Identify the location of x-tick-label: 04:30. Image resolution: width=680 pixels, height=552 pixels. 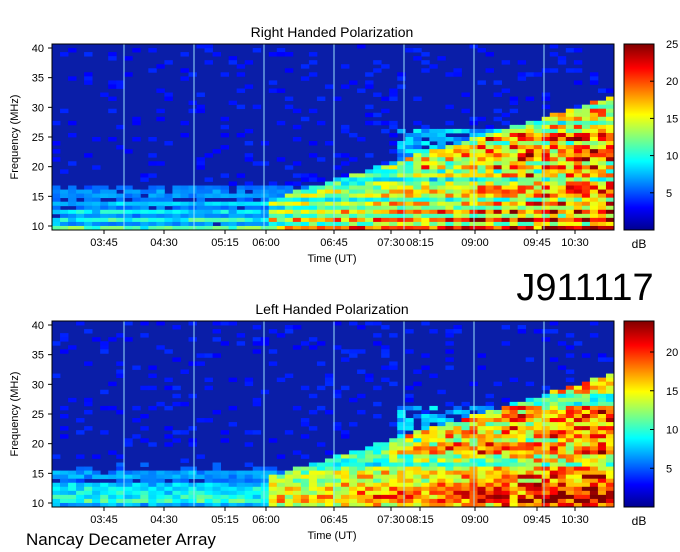
(164, 243).